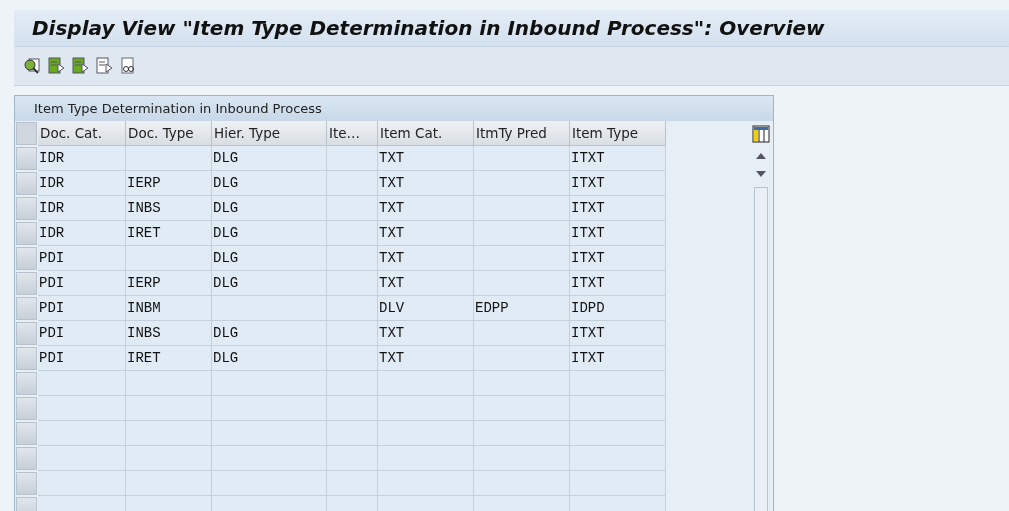  Describe the element at coordinates (82, 133) in the screenshot. I see `column-header: Doc. Cat.` at that location.